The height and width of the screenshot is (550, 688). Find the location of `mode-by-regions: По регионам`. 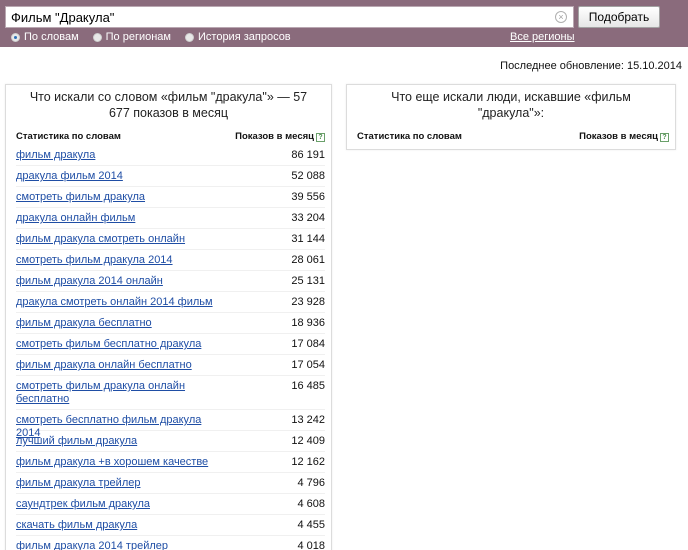

mode-by-regions: По регионам is located at coordinates (131, 37).